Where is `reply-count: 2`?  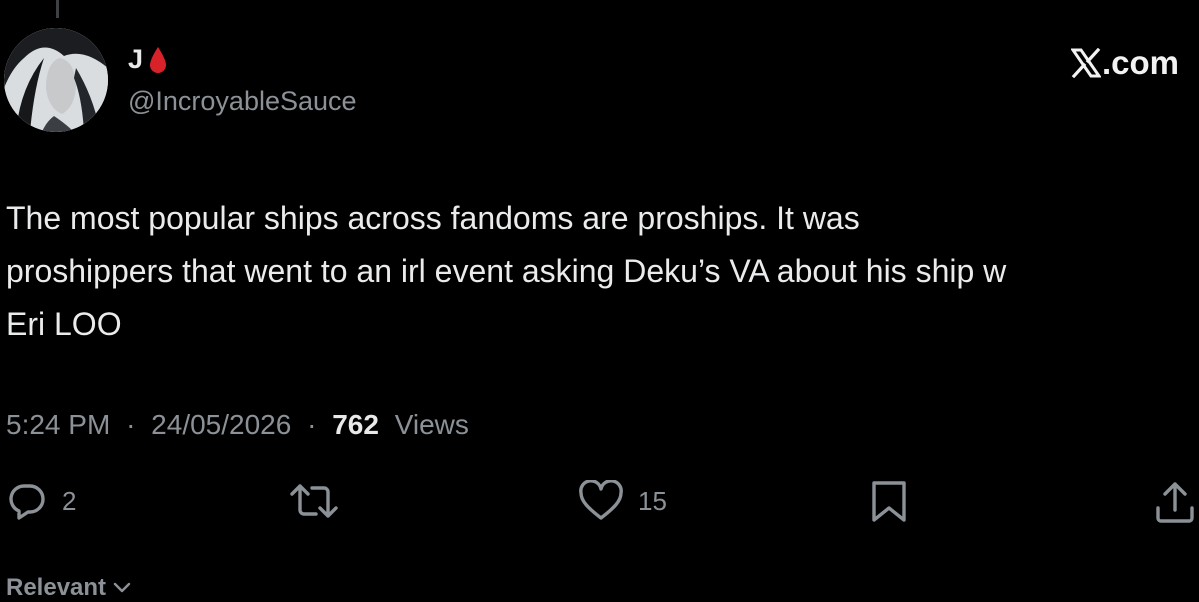 reply-count: 2 is located at coordinates (69, 500).